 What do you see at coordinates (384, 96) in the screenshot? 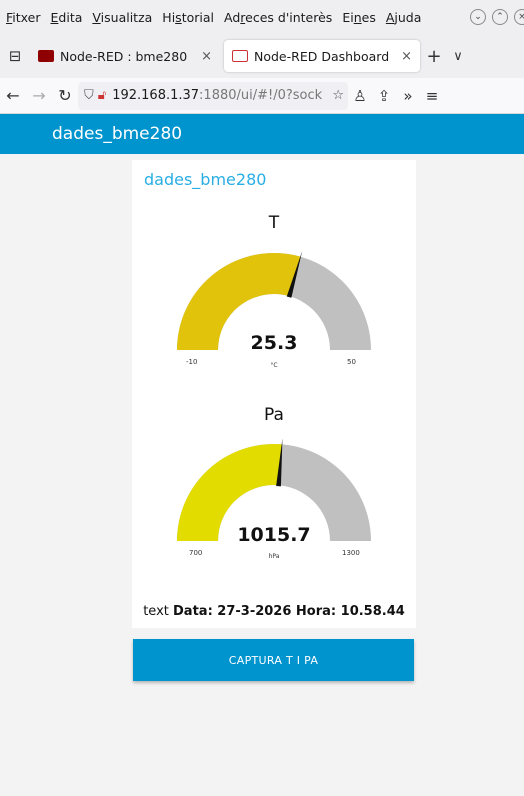
I see `share-icon: ⇪` at bounding box center [384, 96].